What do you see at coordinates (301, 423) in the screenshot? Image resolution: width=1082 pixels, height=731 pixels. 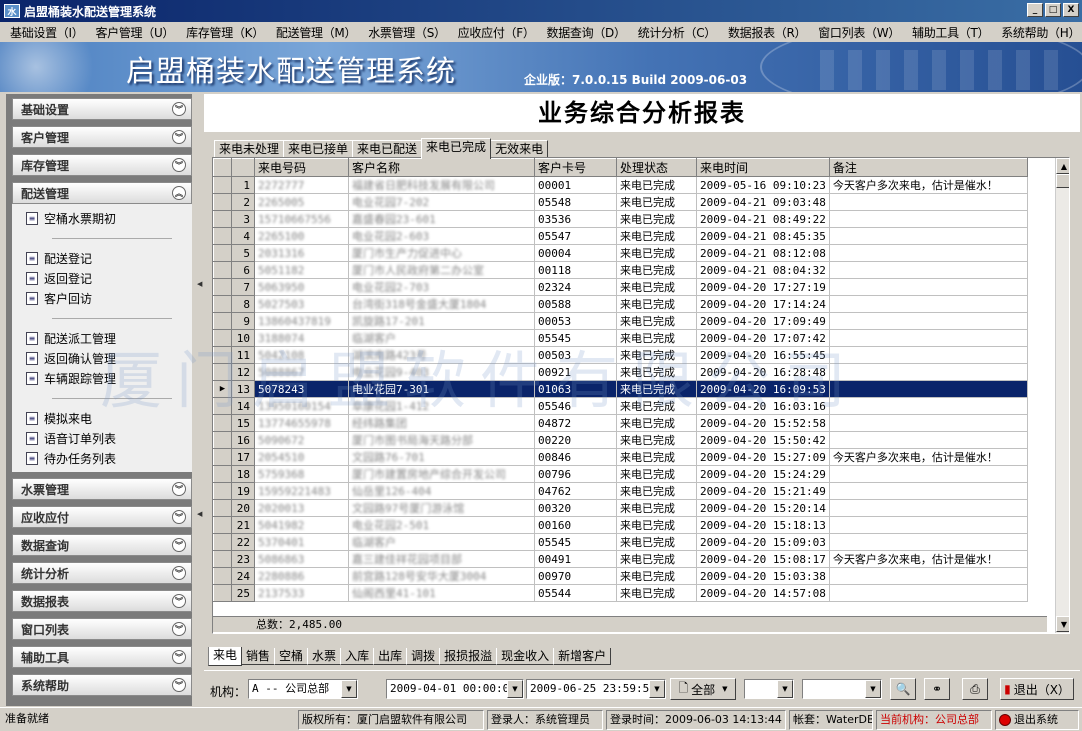 I see `cell-phone: 13774655978` at bounding box center [301, 423].